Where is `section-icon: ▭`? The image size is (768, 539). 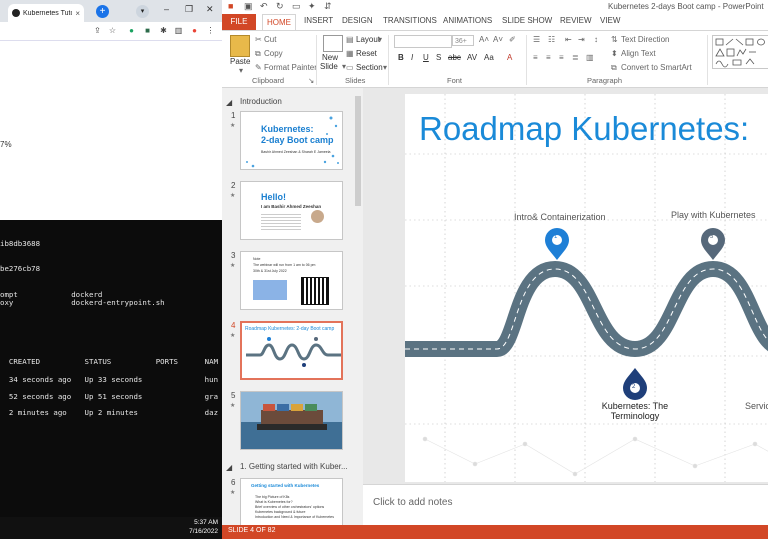
section-icon: ▭ is located at coordinates (350, 67).